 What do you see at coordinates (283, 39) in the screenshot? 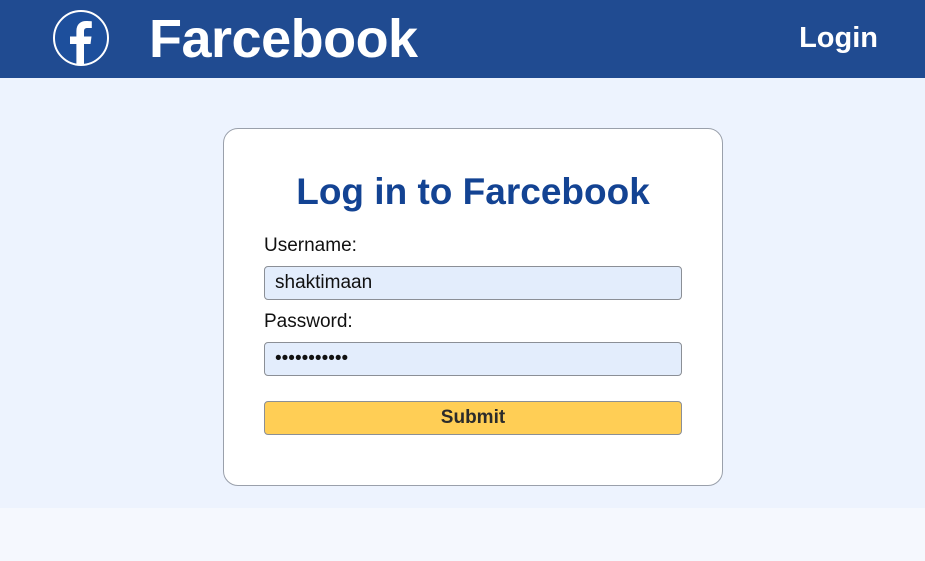
I see `brand-name: Farcebook` at bounding box center [283, 39].